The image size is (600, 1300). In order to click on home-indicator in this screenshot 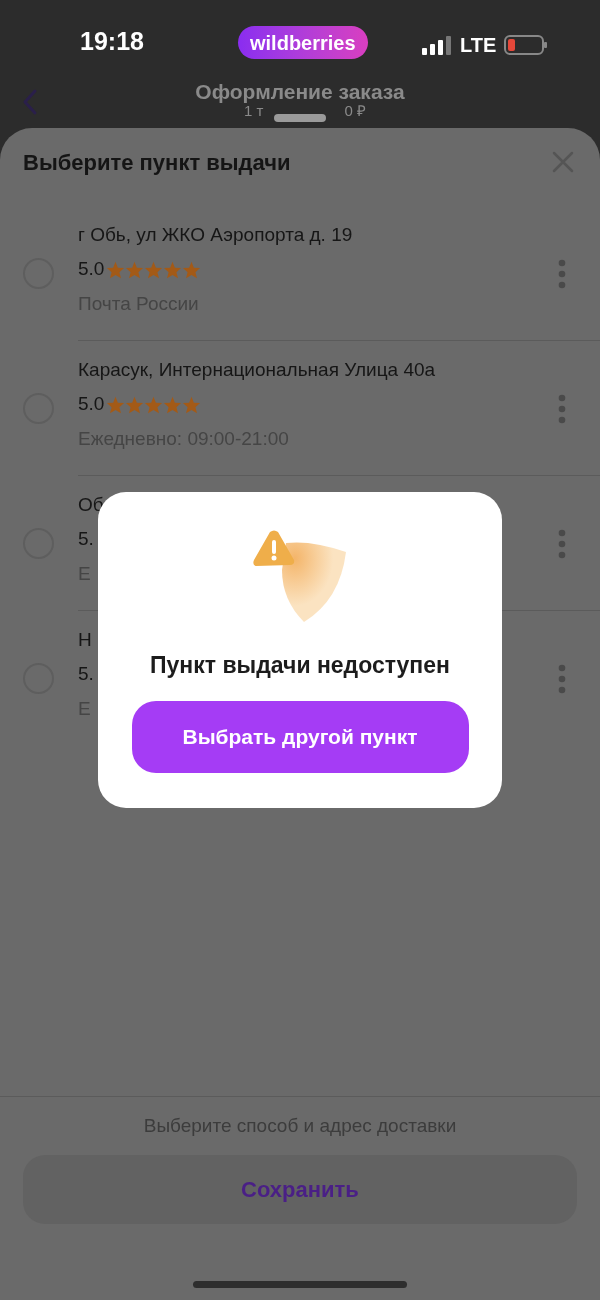, I will do `click(300, 1284)`.